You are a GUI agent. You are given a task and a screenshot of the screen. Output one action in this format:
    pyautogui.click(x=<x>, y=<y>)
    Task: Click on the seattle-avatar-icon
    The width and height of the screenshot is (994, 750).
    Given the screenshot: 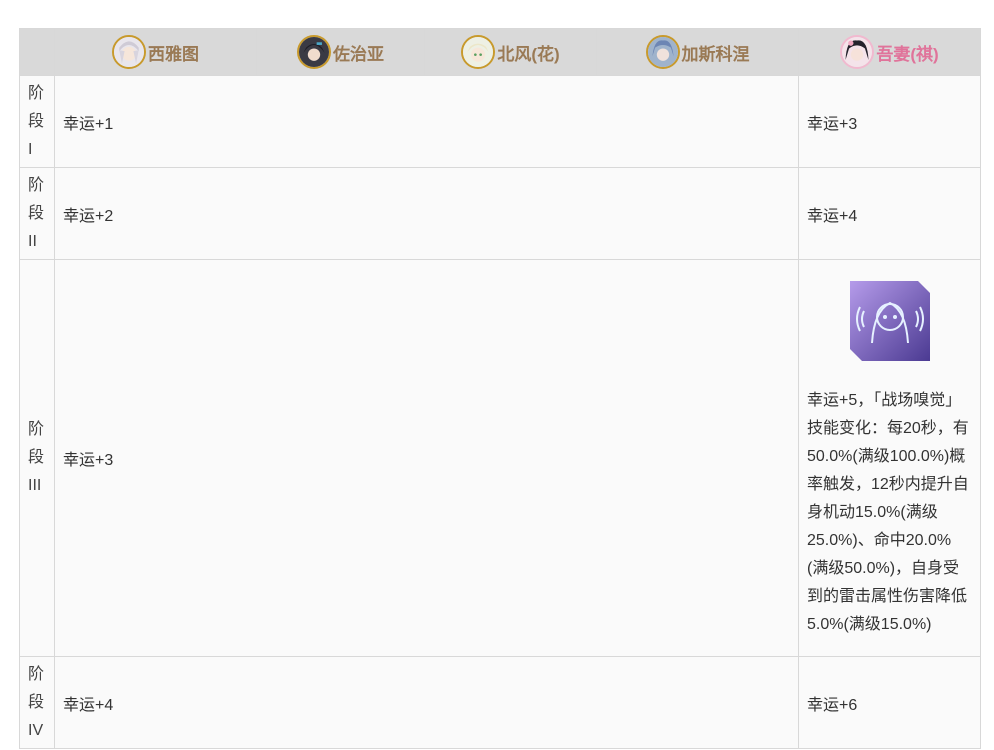 What is the action you would take?
    pyautogui.click(x=129, y=52)
    